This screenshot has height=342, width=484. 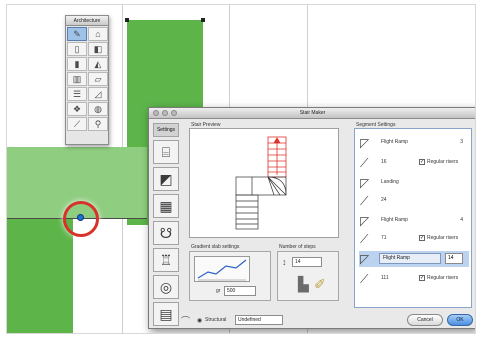 I want to click on segment-label: 71, so click(x=384, y=238).